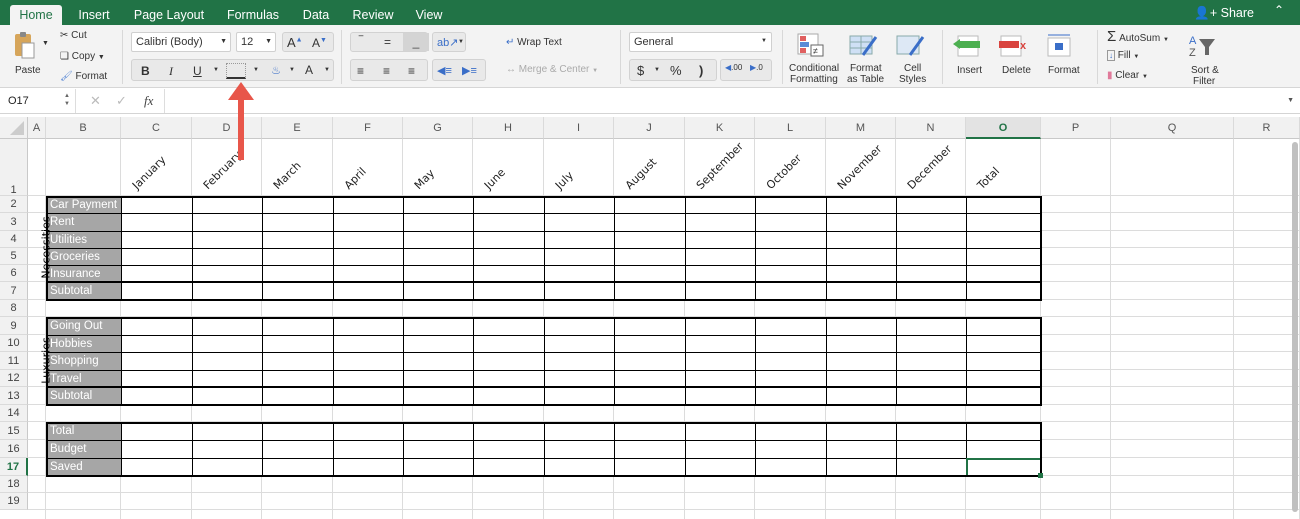 The width and height of the screenshot is (1300, 519). What do you see at coordinates (1290, 100) in the screenshot?
I see `expand-formula-icon: ▼` at bounding box center [1290, 100].